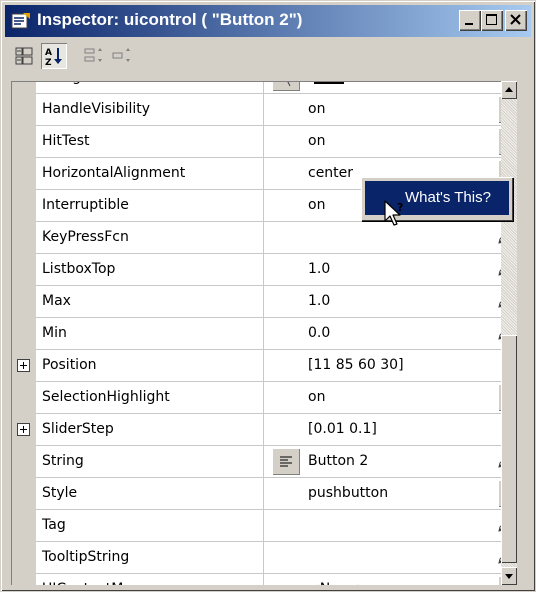 The image size is (536, 592). I want to click on property-name: Style, so click(150, 494).